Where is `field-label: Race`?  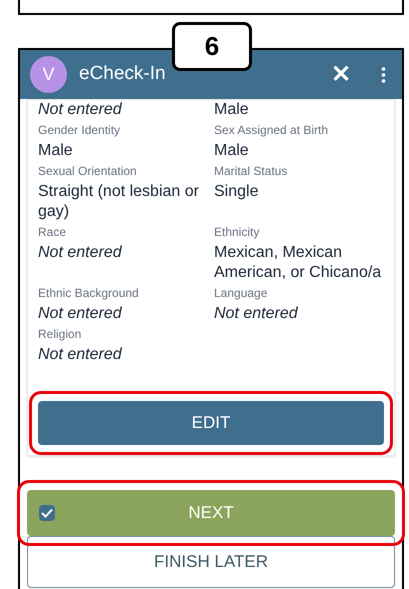 field-label: Race is located at coordinates (53, 232).